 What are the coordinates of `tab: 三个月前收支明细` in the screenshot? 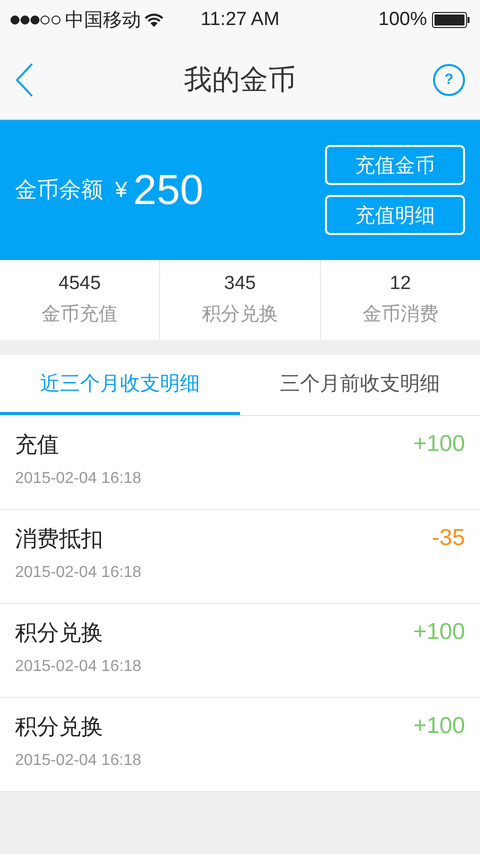 It's located at (360, 385).